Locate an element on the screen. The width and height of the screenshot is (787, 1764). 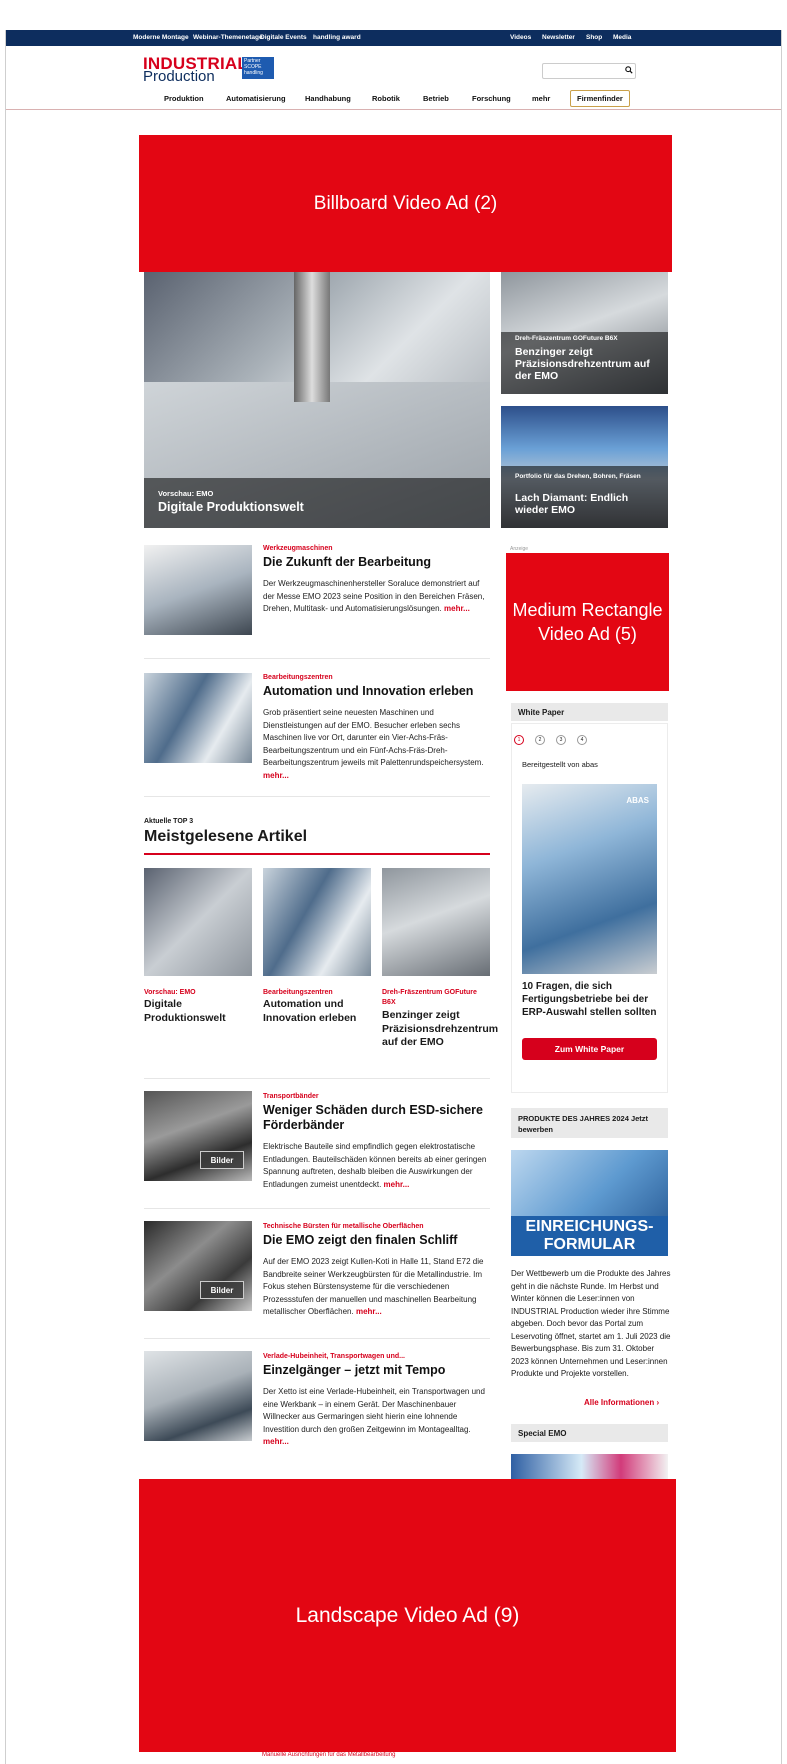
top3-kicker-item: Dreh-Fräszentrum GOFuture B6X is located at coordinates (429, 997).